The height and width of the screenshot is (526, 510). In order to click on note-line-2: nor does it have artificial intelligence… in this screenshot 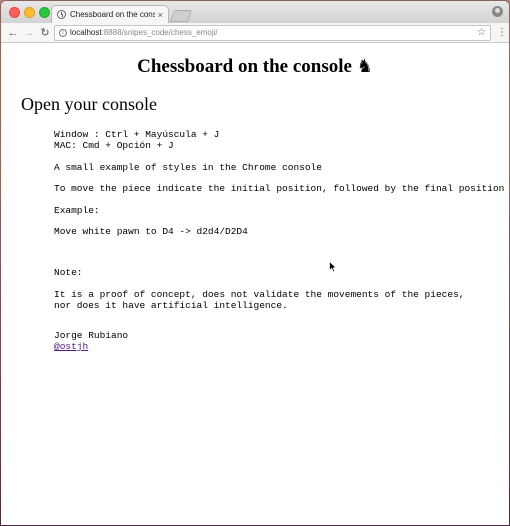, I will do `click(171, 305)`.